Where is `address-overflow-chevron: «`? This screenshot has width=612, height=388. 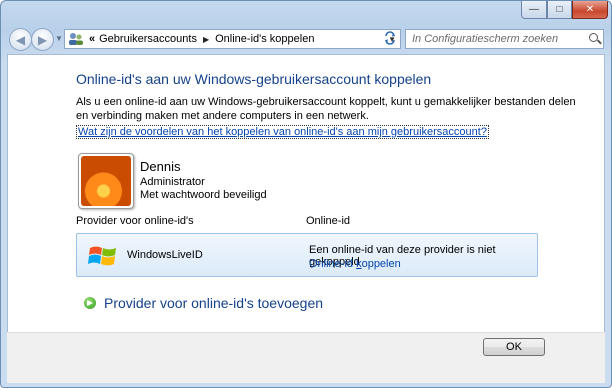
address-overflow-chevron: « is located at coordinates (92, 39).